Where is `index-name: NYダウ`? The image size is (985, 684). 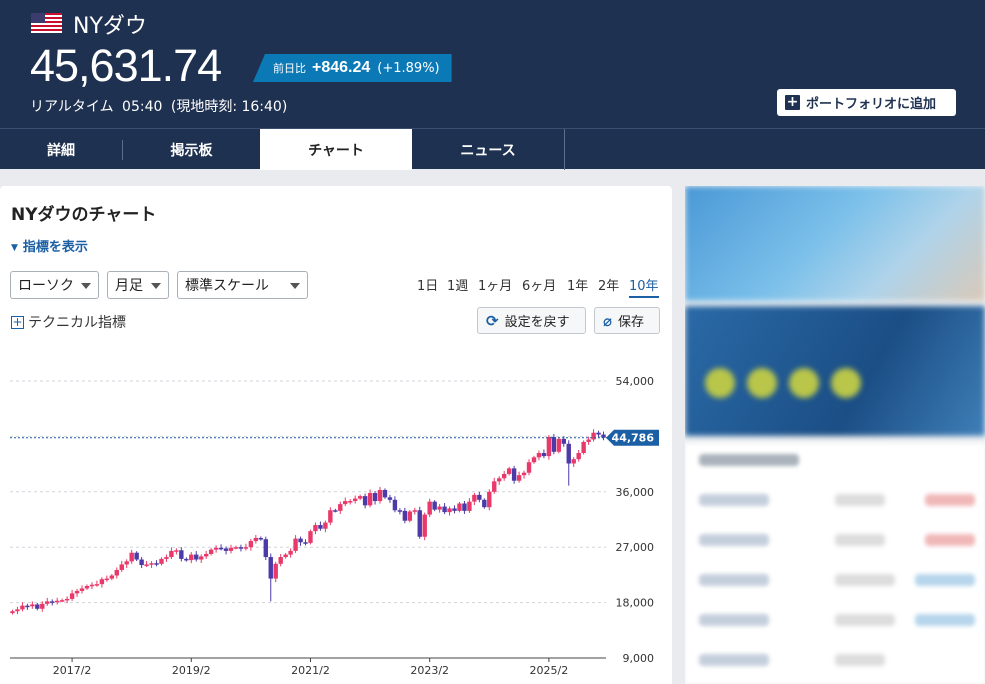
index-name: NYダウ is located at coordinates (110, 26).